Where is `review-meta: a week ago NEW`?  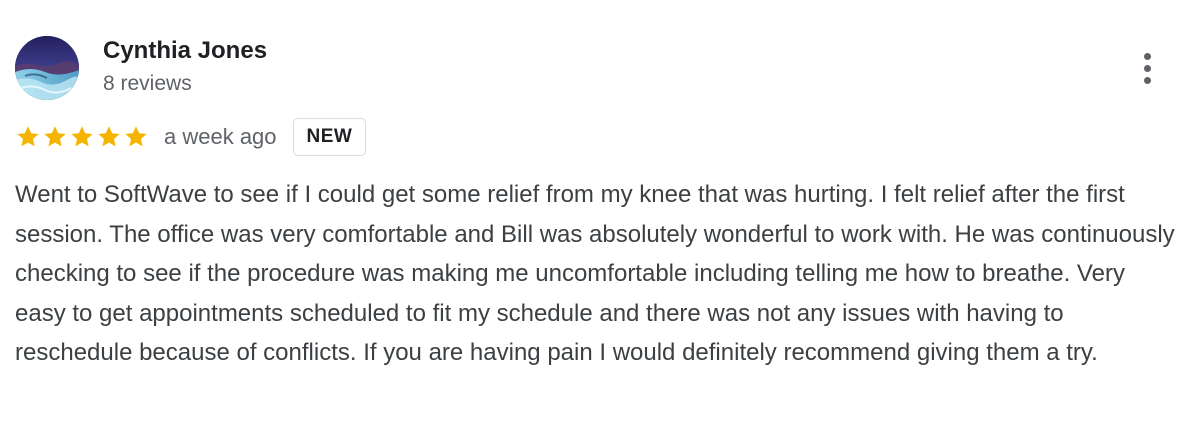
review-meta: a week ago NEW is located at coordinates (191, 137).